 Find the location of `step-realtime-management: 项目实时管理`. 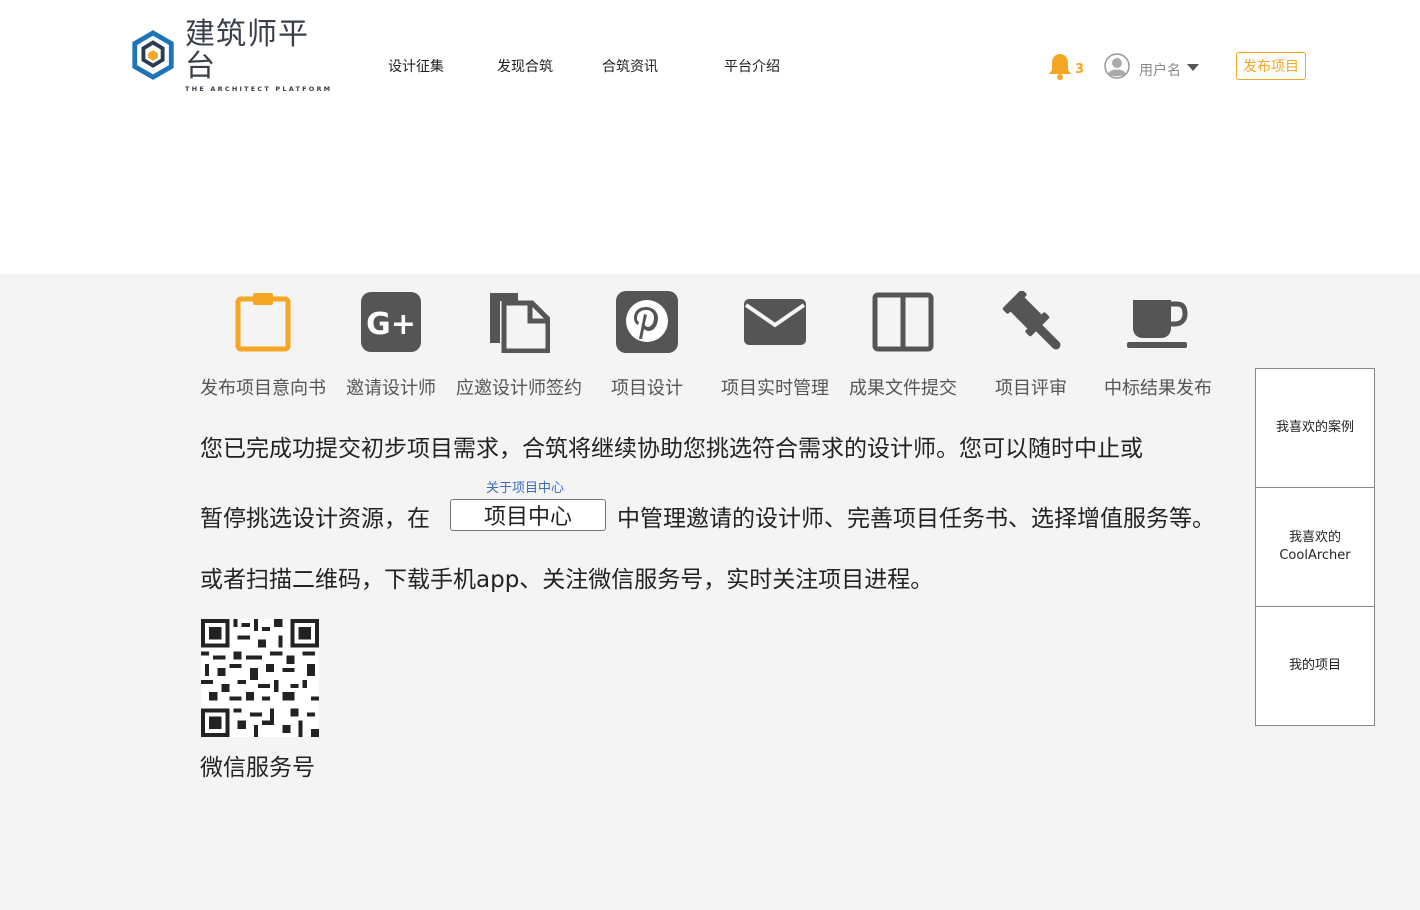

step-realtime-management: 项目实时管理 is located at coordinates (775, 345).